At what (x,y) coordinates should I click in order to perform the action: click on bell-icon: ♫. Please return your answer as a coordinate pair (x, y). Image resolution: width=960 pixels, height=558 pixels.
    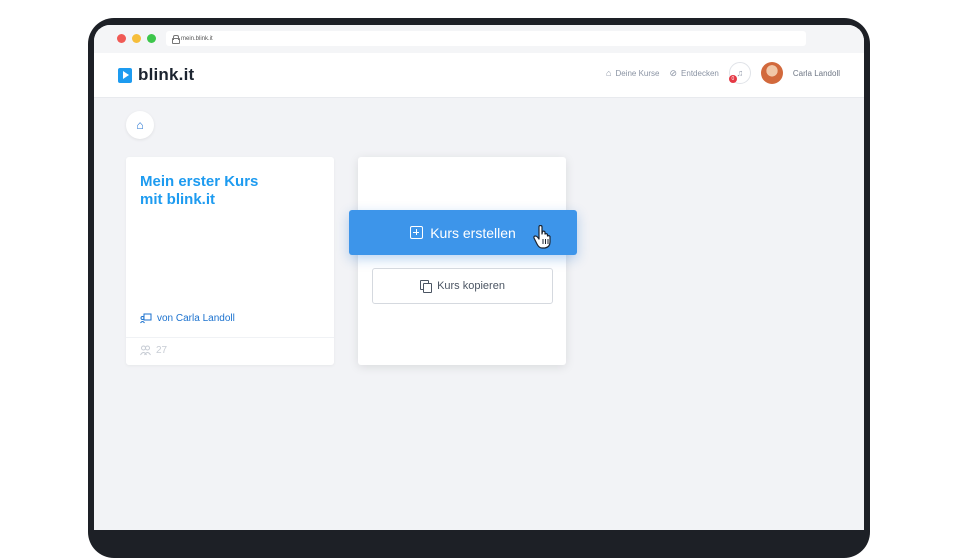
    Looking at the image, I should click on (740, 73).